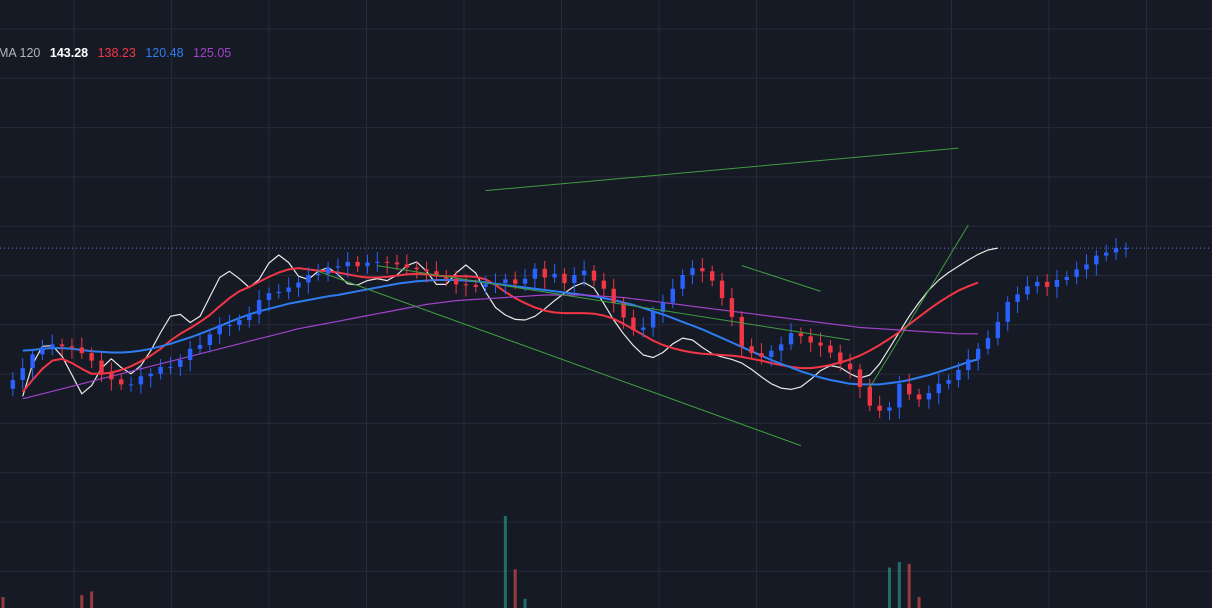 The image size is (1212, 608). What do you see at coordinates (69, 53) in the screenshot?
I see `legend-value-1: 143.28` at bounding box center [69, 53].